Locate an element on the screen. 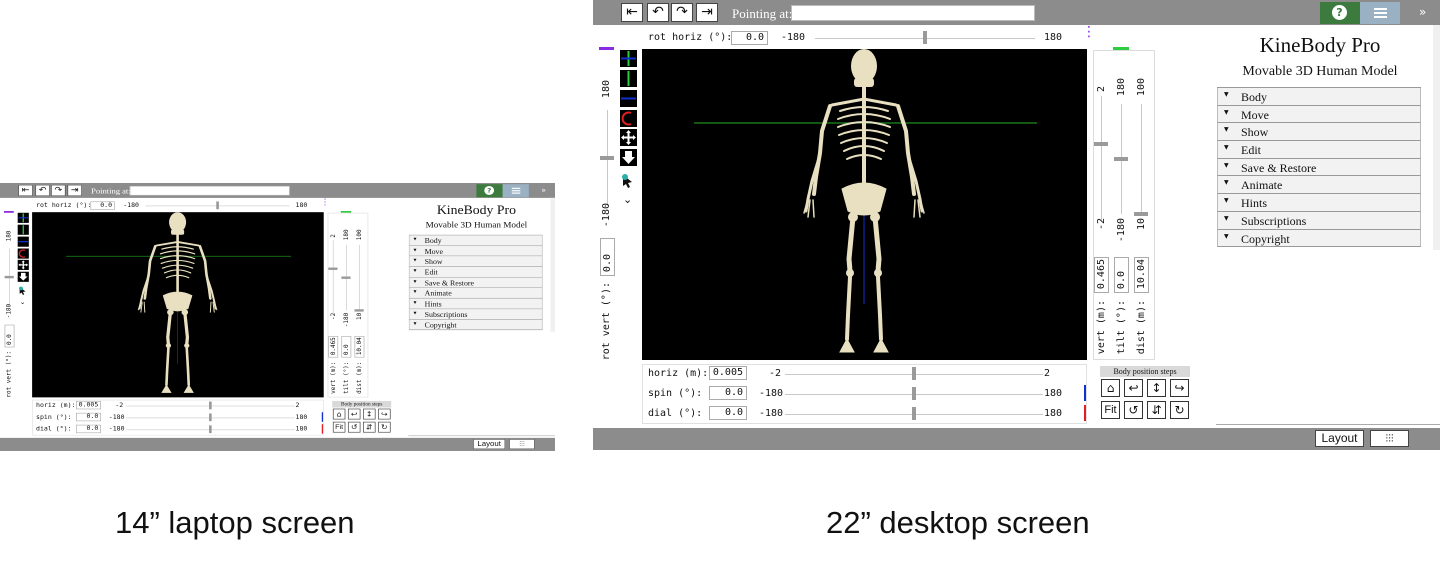  chevron-down-icon: ⌄ is located at coordinates (23, 302).